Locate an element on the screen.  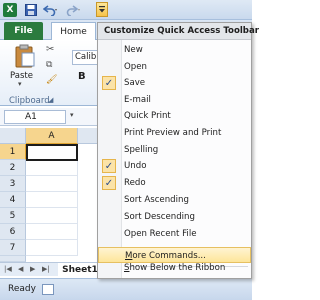
floppy-disk-icon is located at coordinates (30, 10).